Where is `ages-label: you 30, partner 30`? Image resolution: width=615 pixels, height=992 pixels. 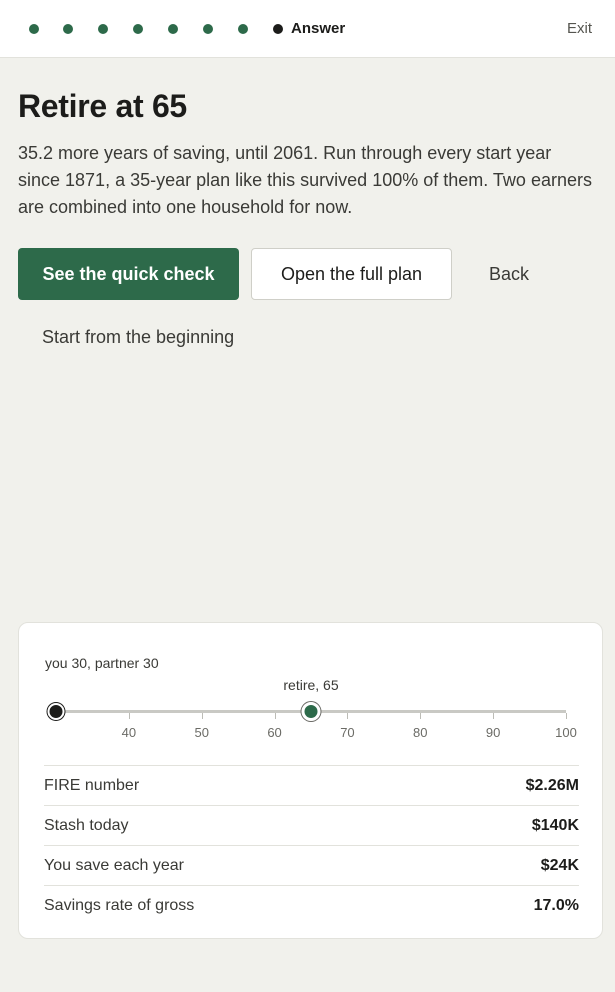 ages-label: you 30, partner 30 is located at coordinates (102, 663).